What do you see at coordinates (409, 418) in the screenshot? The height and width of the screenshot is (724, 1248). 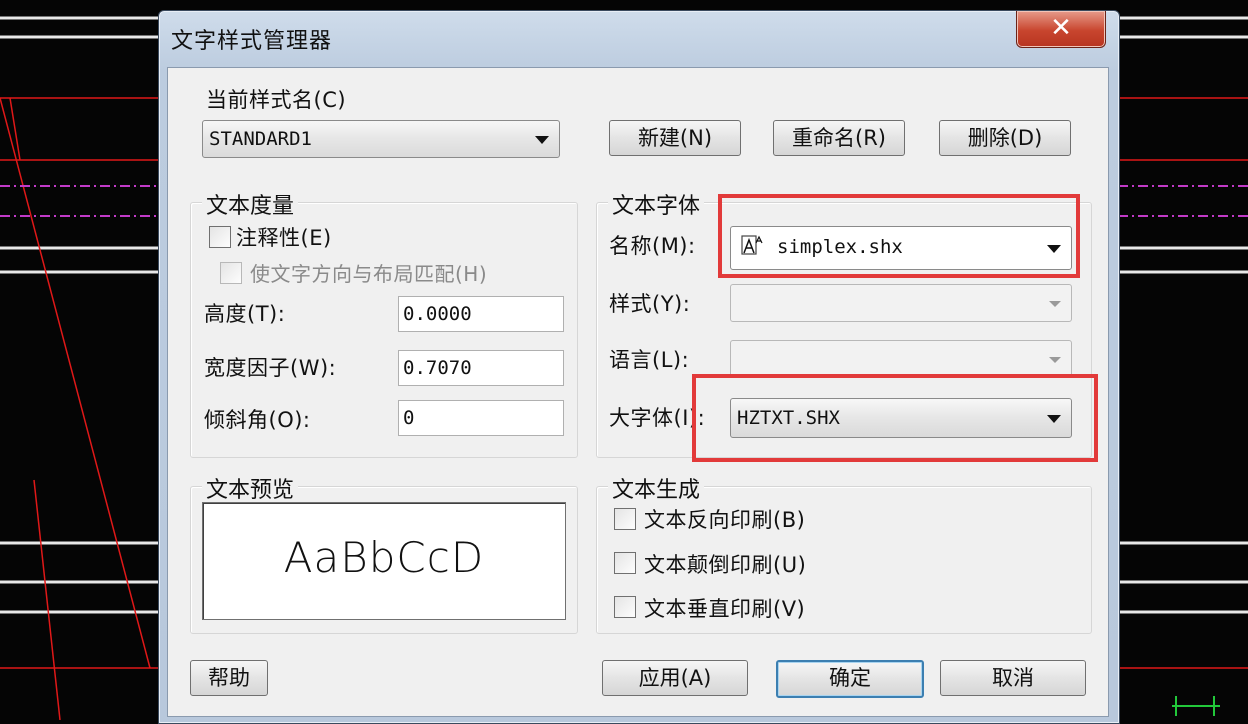 I see `oblique-angle-value: 0` at bounding box center [409, 418].